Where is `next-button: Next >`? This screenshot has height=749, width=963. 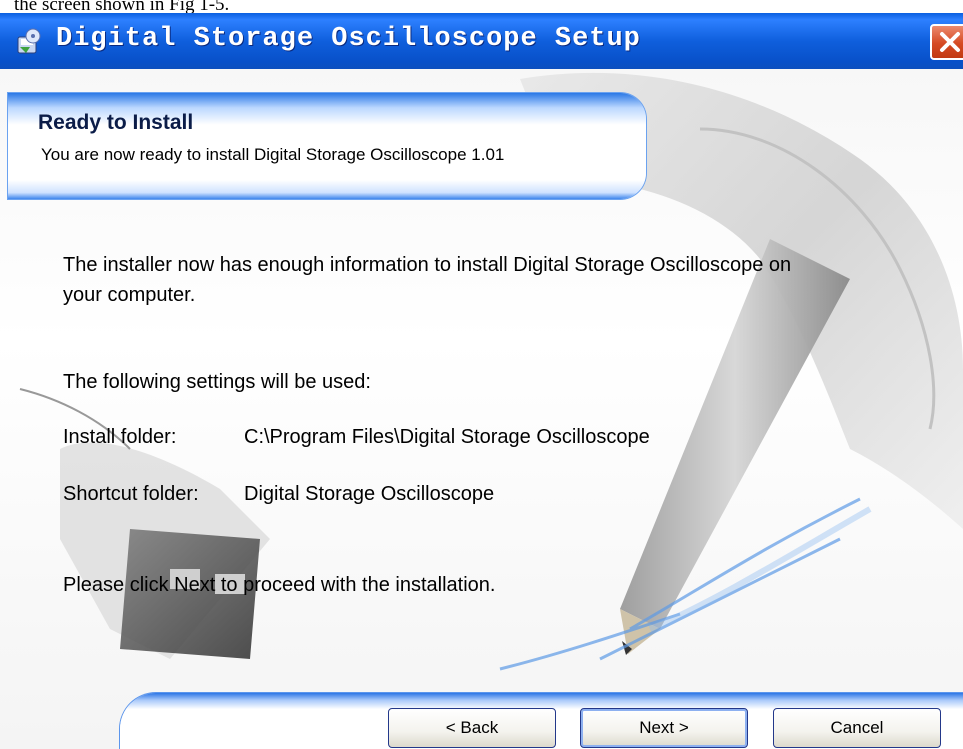 next-button: Next > is located at coordinates (664, 728).